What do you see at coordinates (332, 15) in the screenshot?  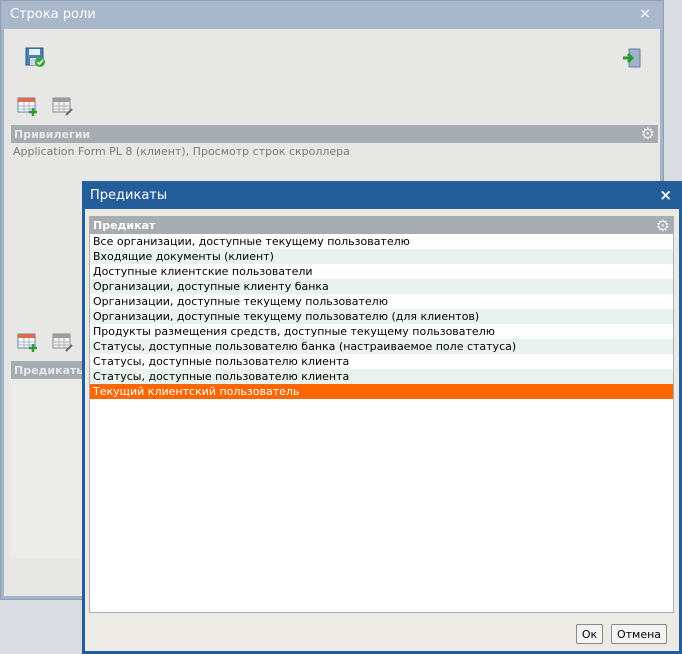 I see `window-titlebar: Строка роли ×` at bounding box center [332, 15].